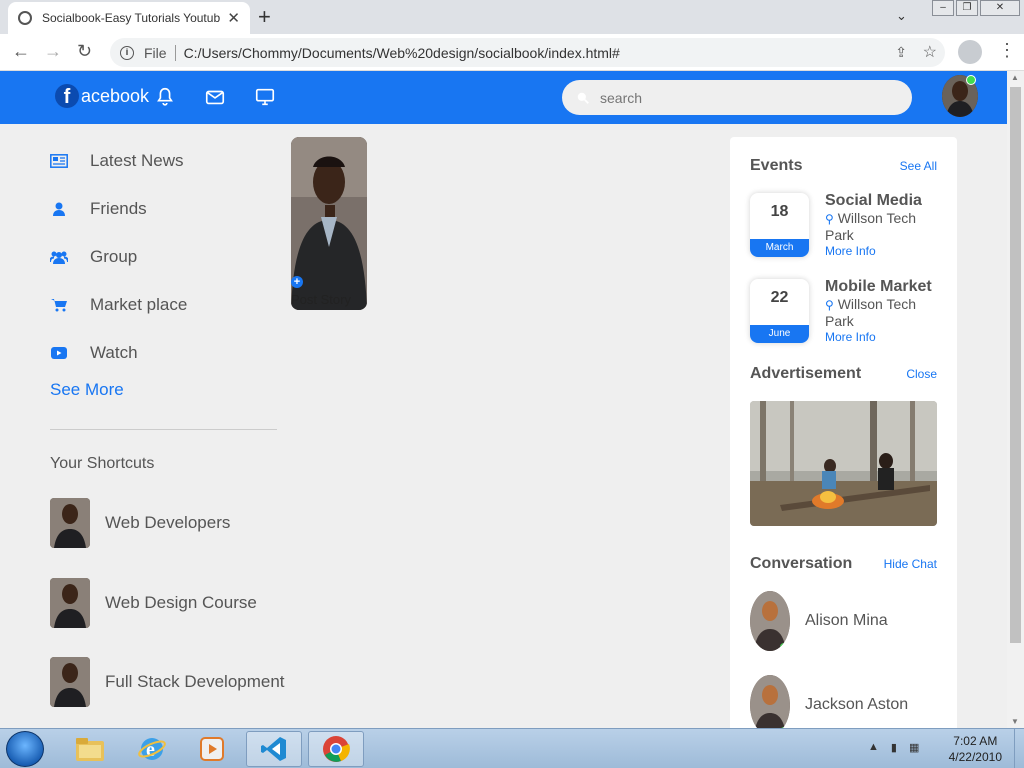 This screenshot has width=1024, height=768. I want to click on bookmark-star-icon: ☆, so click(930, 52).